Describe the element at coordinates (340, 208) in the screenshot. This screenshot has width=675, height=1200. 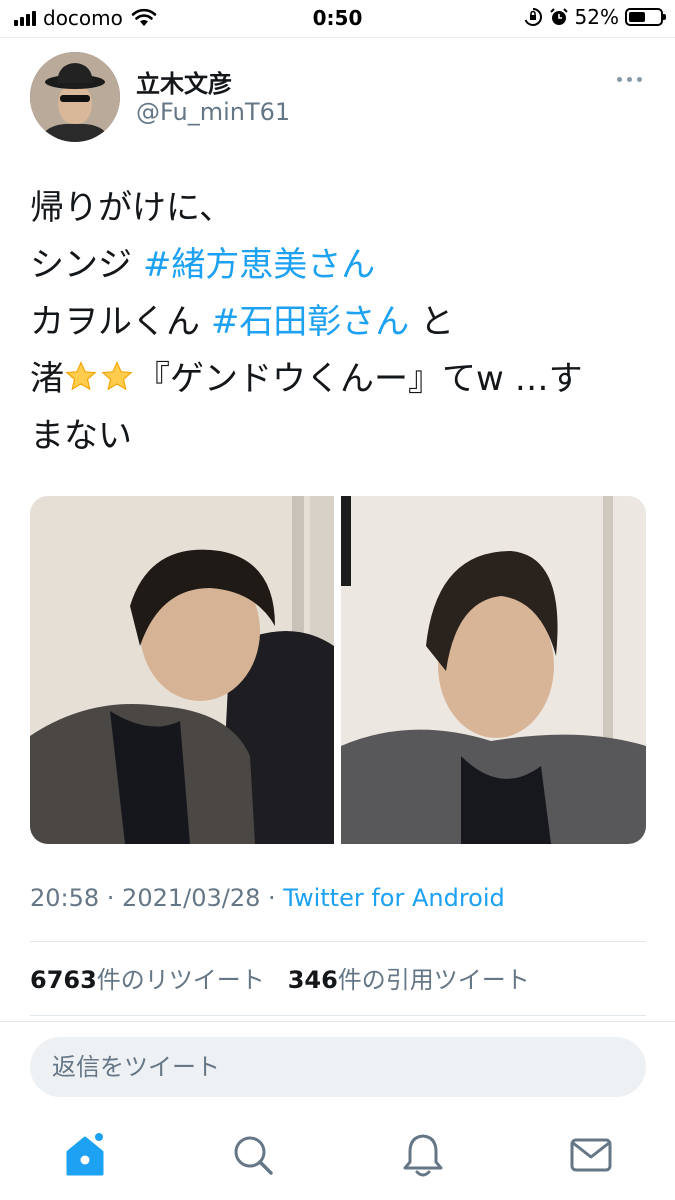
I see `tweet-line: 帰りがけに、` at that location.